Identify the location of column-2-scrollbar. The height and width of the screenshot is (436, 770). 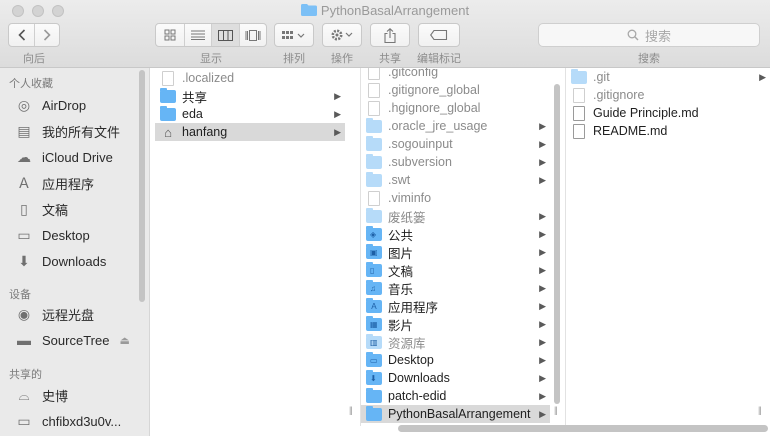
(557, 244).